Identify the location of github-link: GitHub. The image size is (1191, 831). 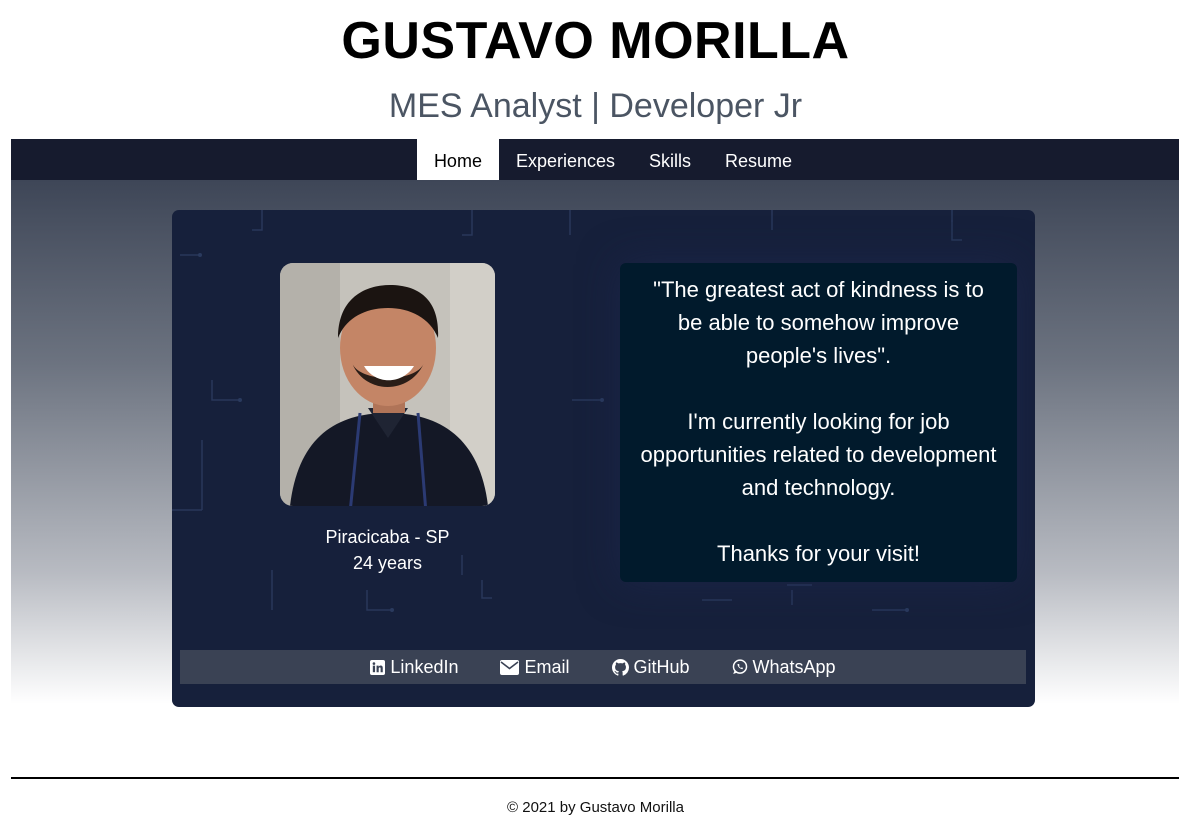
(650, 667).